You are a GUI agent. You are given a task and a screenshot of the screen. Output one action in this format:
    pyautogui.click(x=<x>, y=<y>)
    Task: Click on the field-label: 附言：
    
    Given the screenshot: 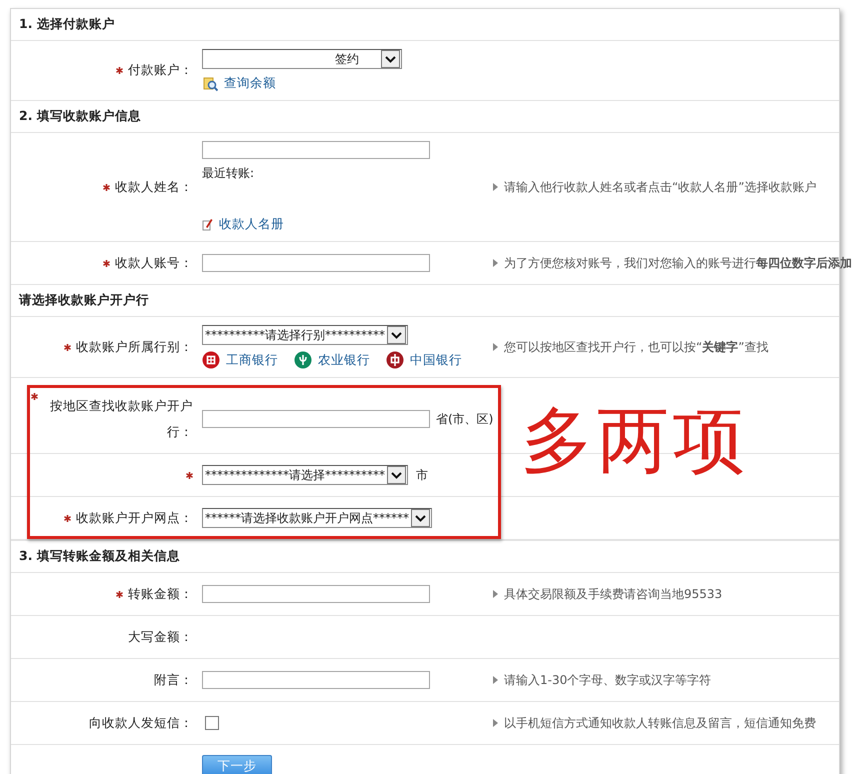 What is the action you would take?
    pyautogui.click(x=173, y=680)
    